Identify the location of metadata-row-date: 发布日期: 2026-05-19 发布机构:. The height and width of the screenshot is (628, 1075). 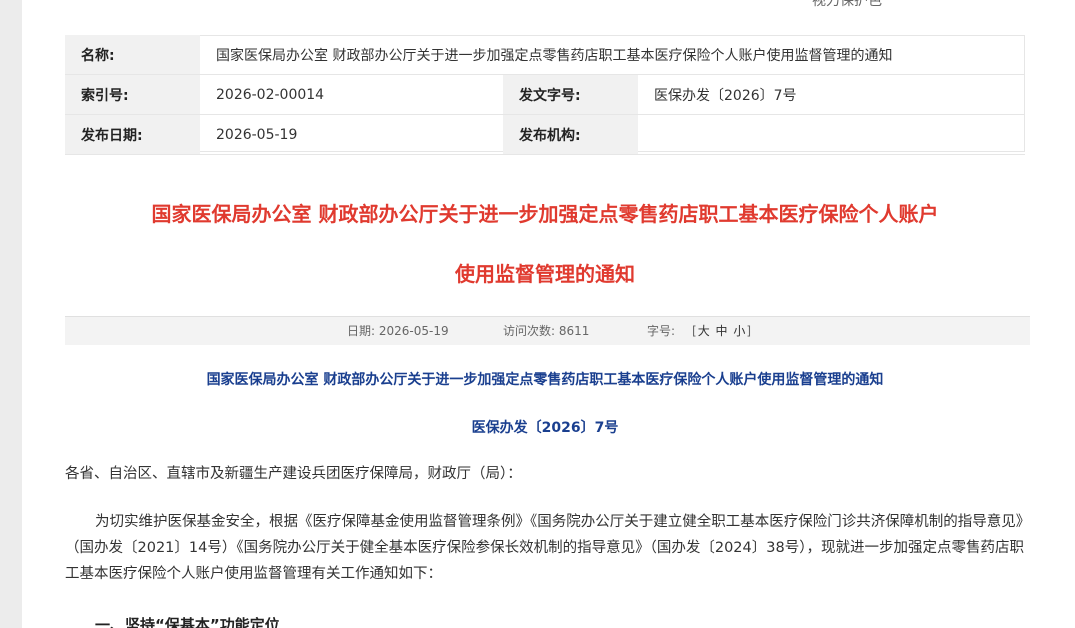
(545, 134).